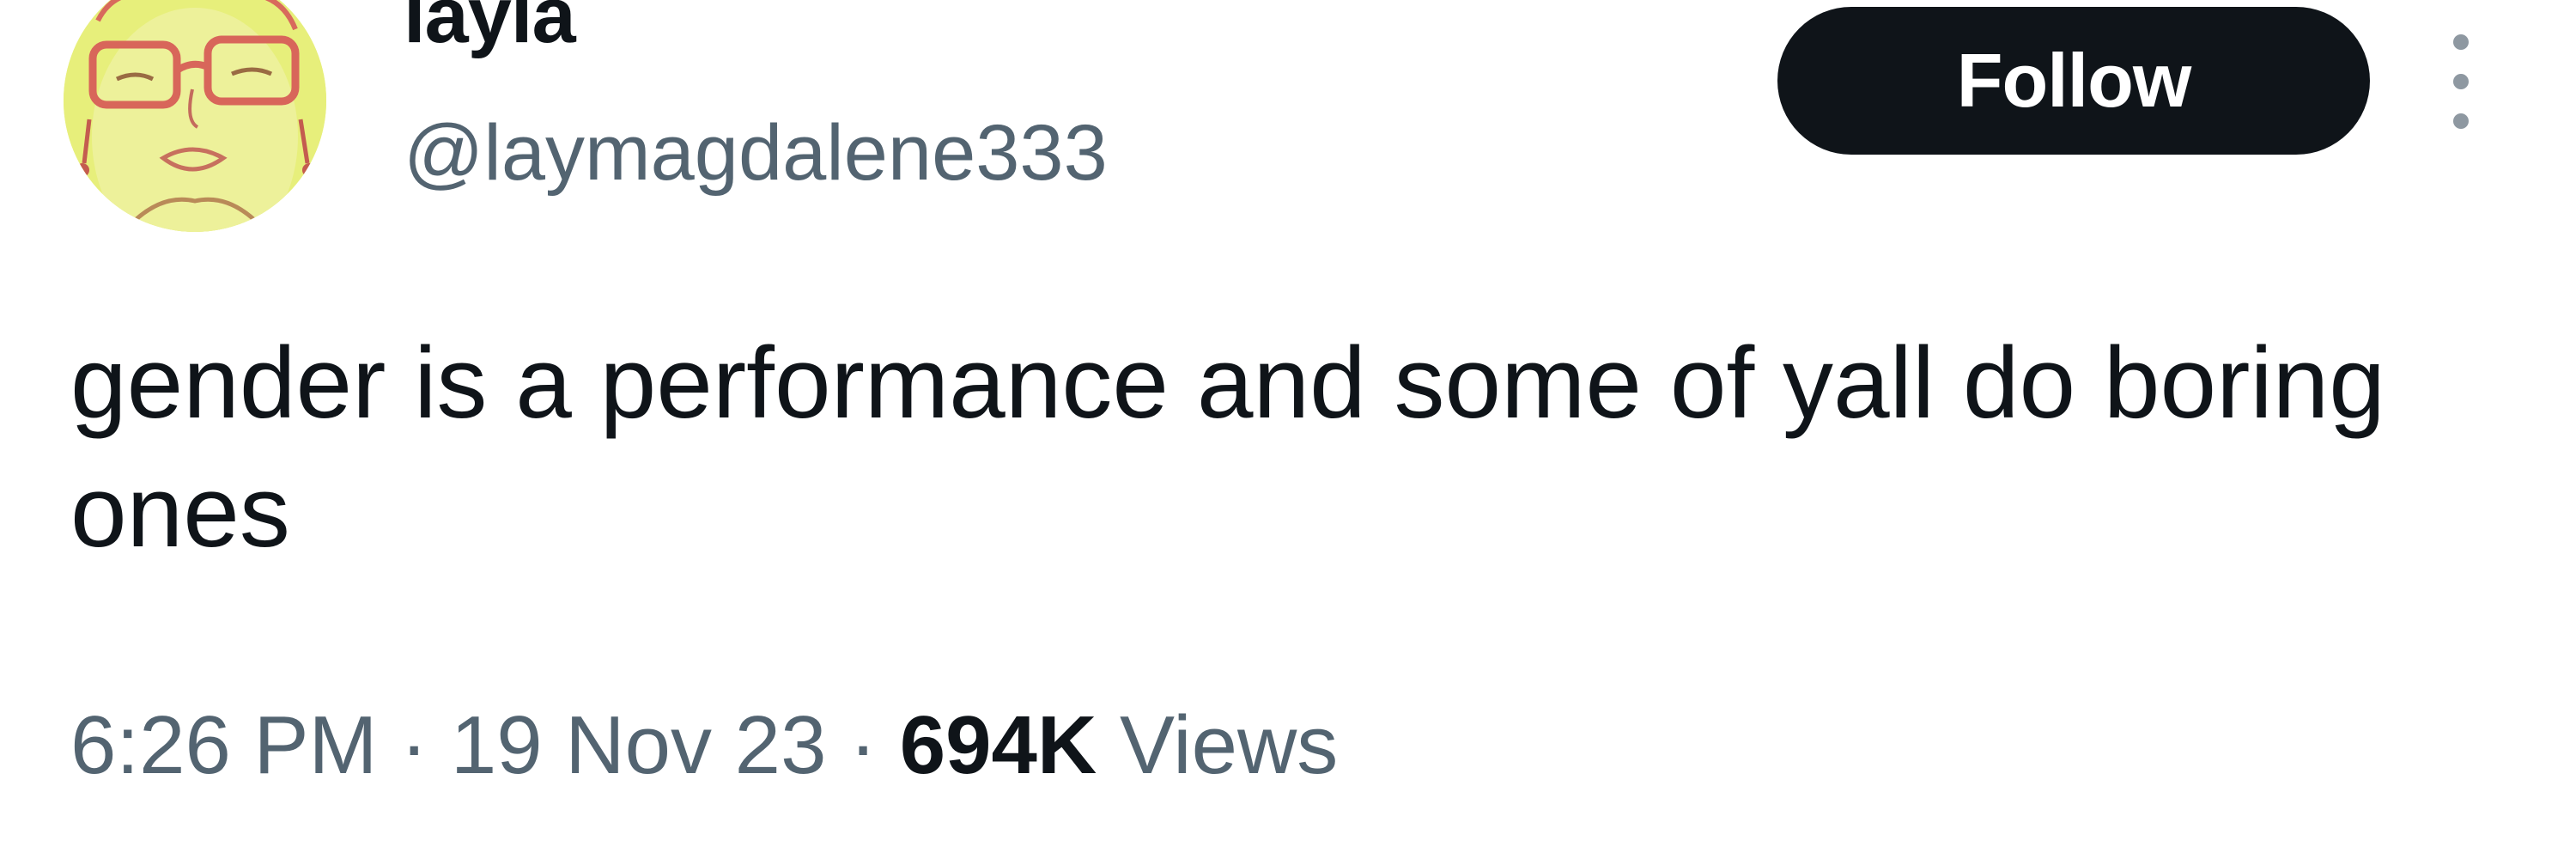  I want to click on author-avatar, so click(195, 116).